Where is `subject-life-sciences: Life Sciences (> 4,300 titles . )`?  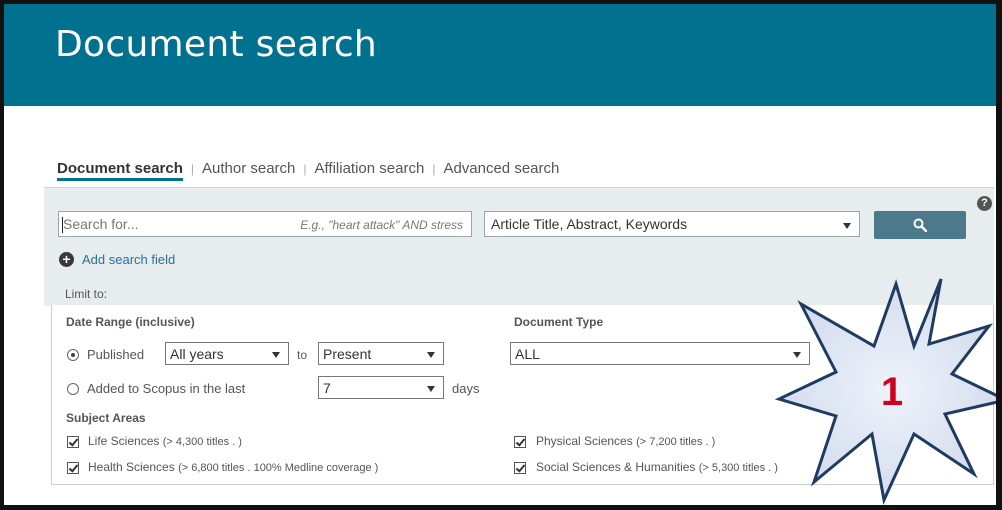
subject-life-sciences: Life Sciences (> 4,300 titles . ) is located at coordinates (165, 441).